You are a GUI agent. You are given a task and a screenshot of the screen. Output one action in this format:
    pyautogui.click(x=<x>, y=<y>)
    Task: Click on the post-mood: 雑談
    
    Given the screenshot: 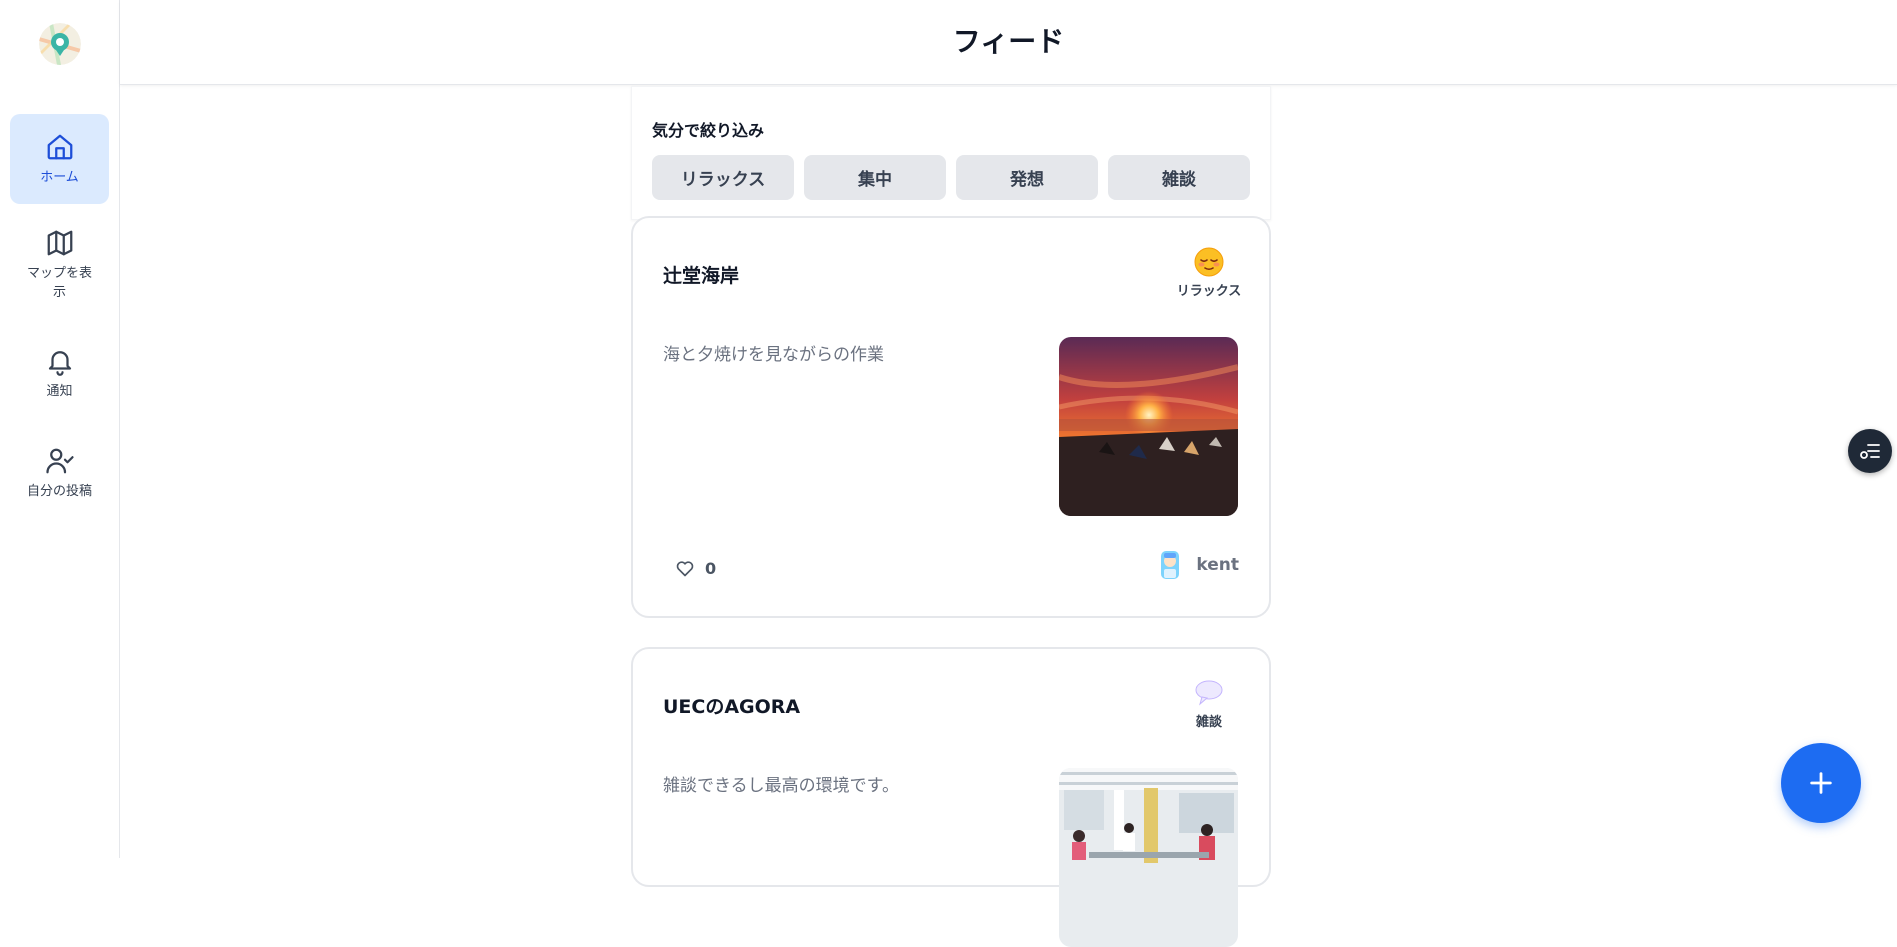 What is the action you would take?
    pyautogui.click(x=1209, y=703)
    